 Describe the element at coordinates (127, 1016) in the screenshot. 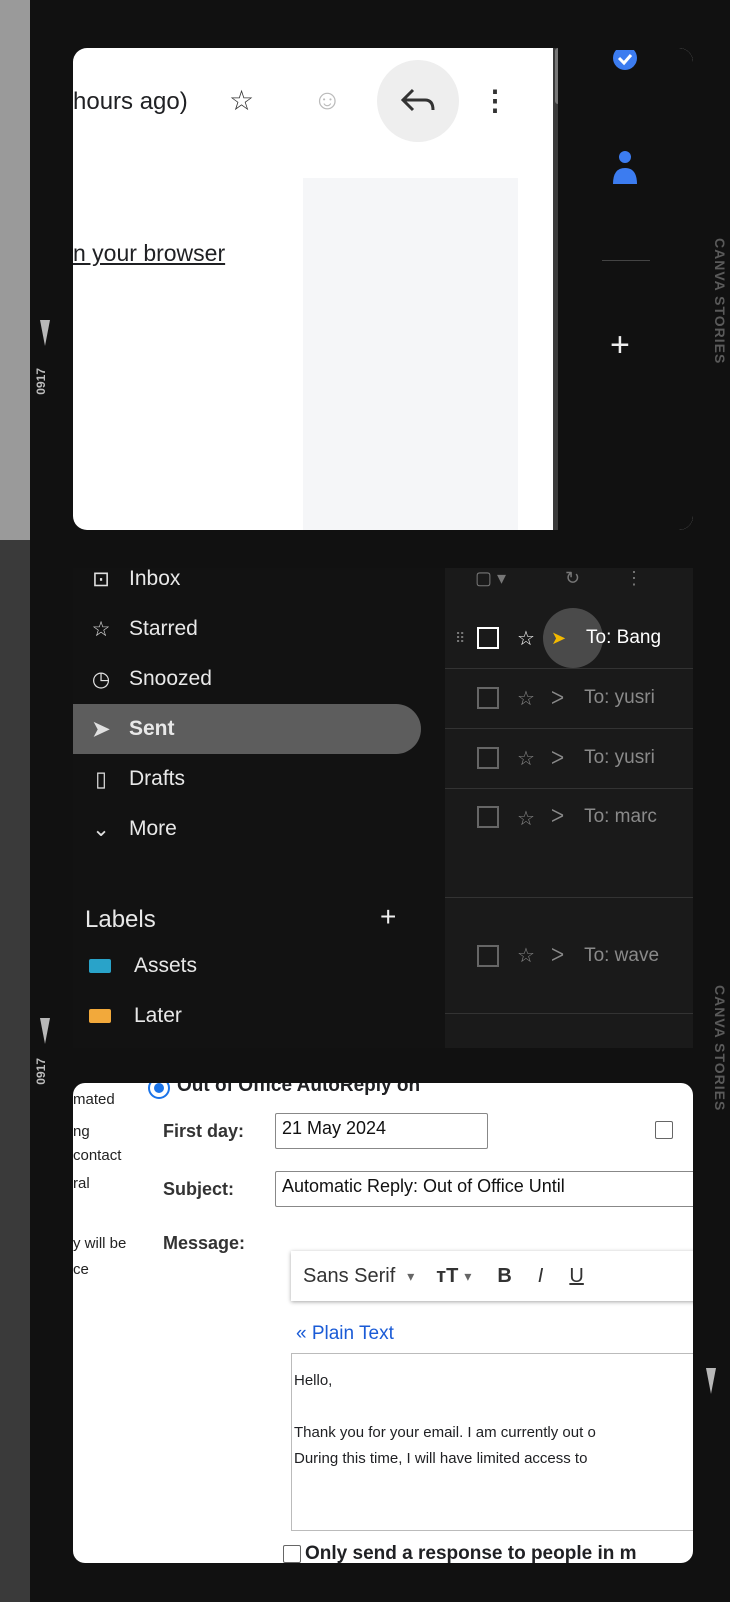

I see `label-item-later: Later` at that location.